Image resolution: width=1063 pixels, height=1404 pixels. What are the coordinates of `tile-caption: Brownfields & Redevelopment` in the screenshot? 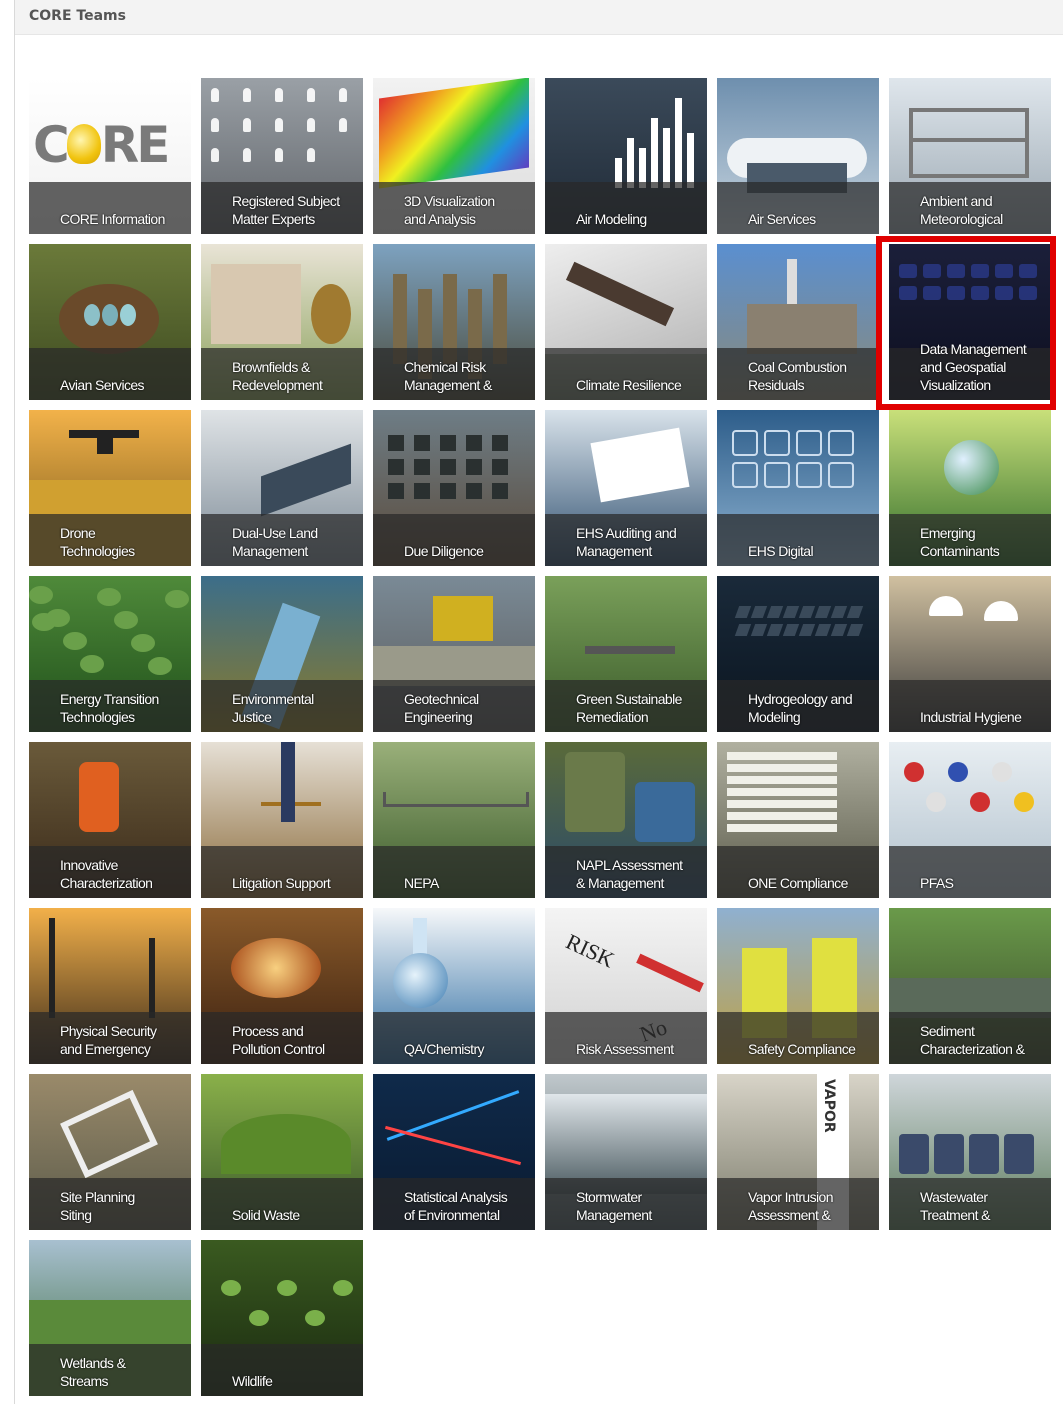 It's located at (282, 374).